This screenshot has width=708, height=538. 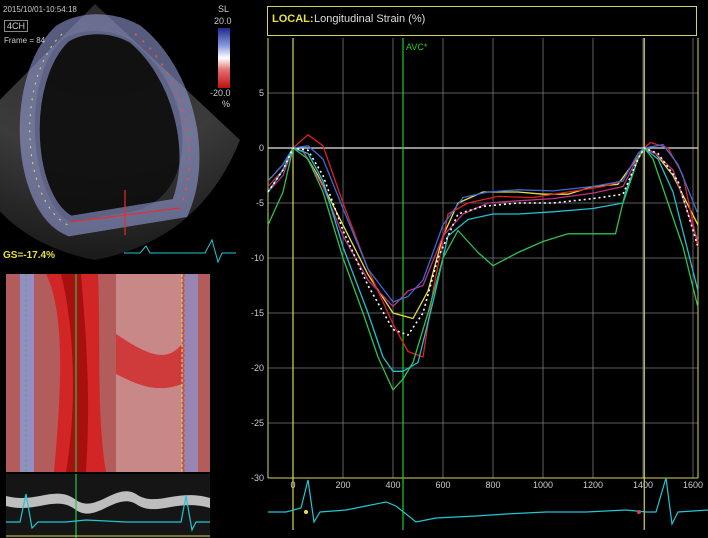 I want to click on chart-title: Longitudinal Strain (%), so click(x=370, y=19).